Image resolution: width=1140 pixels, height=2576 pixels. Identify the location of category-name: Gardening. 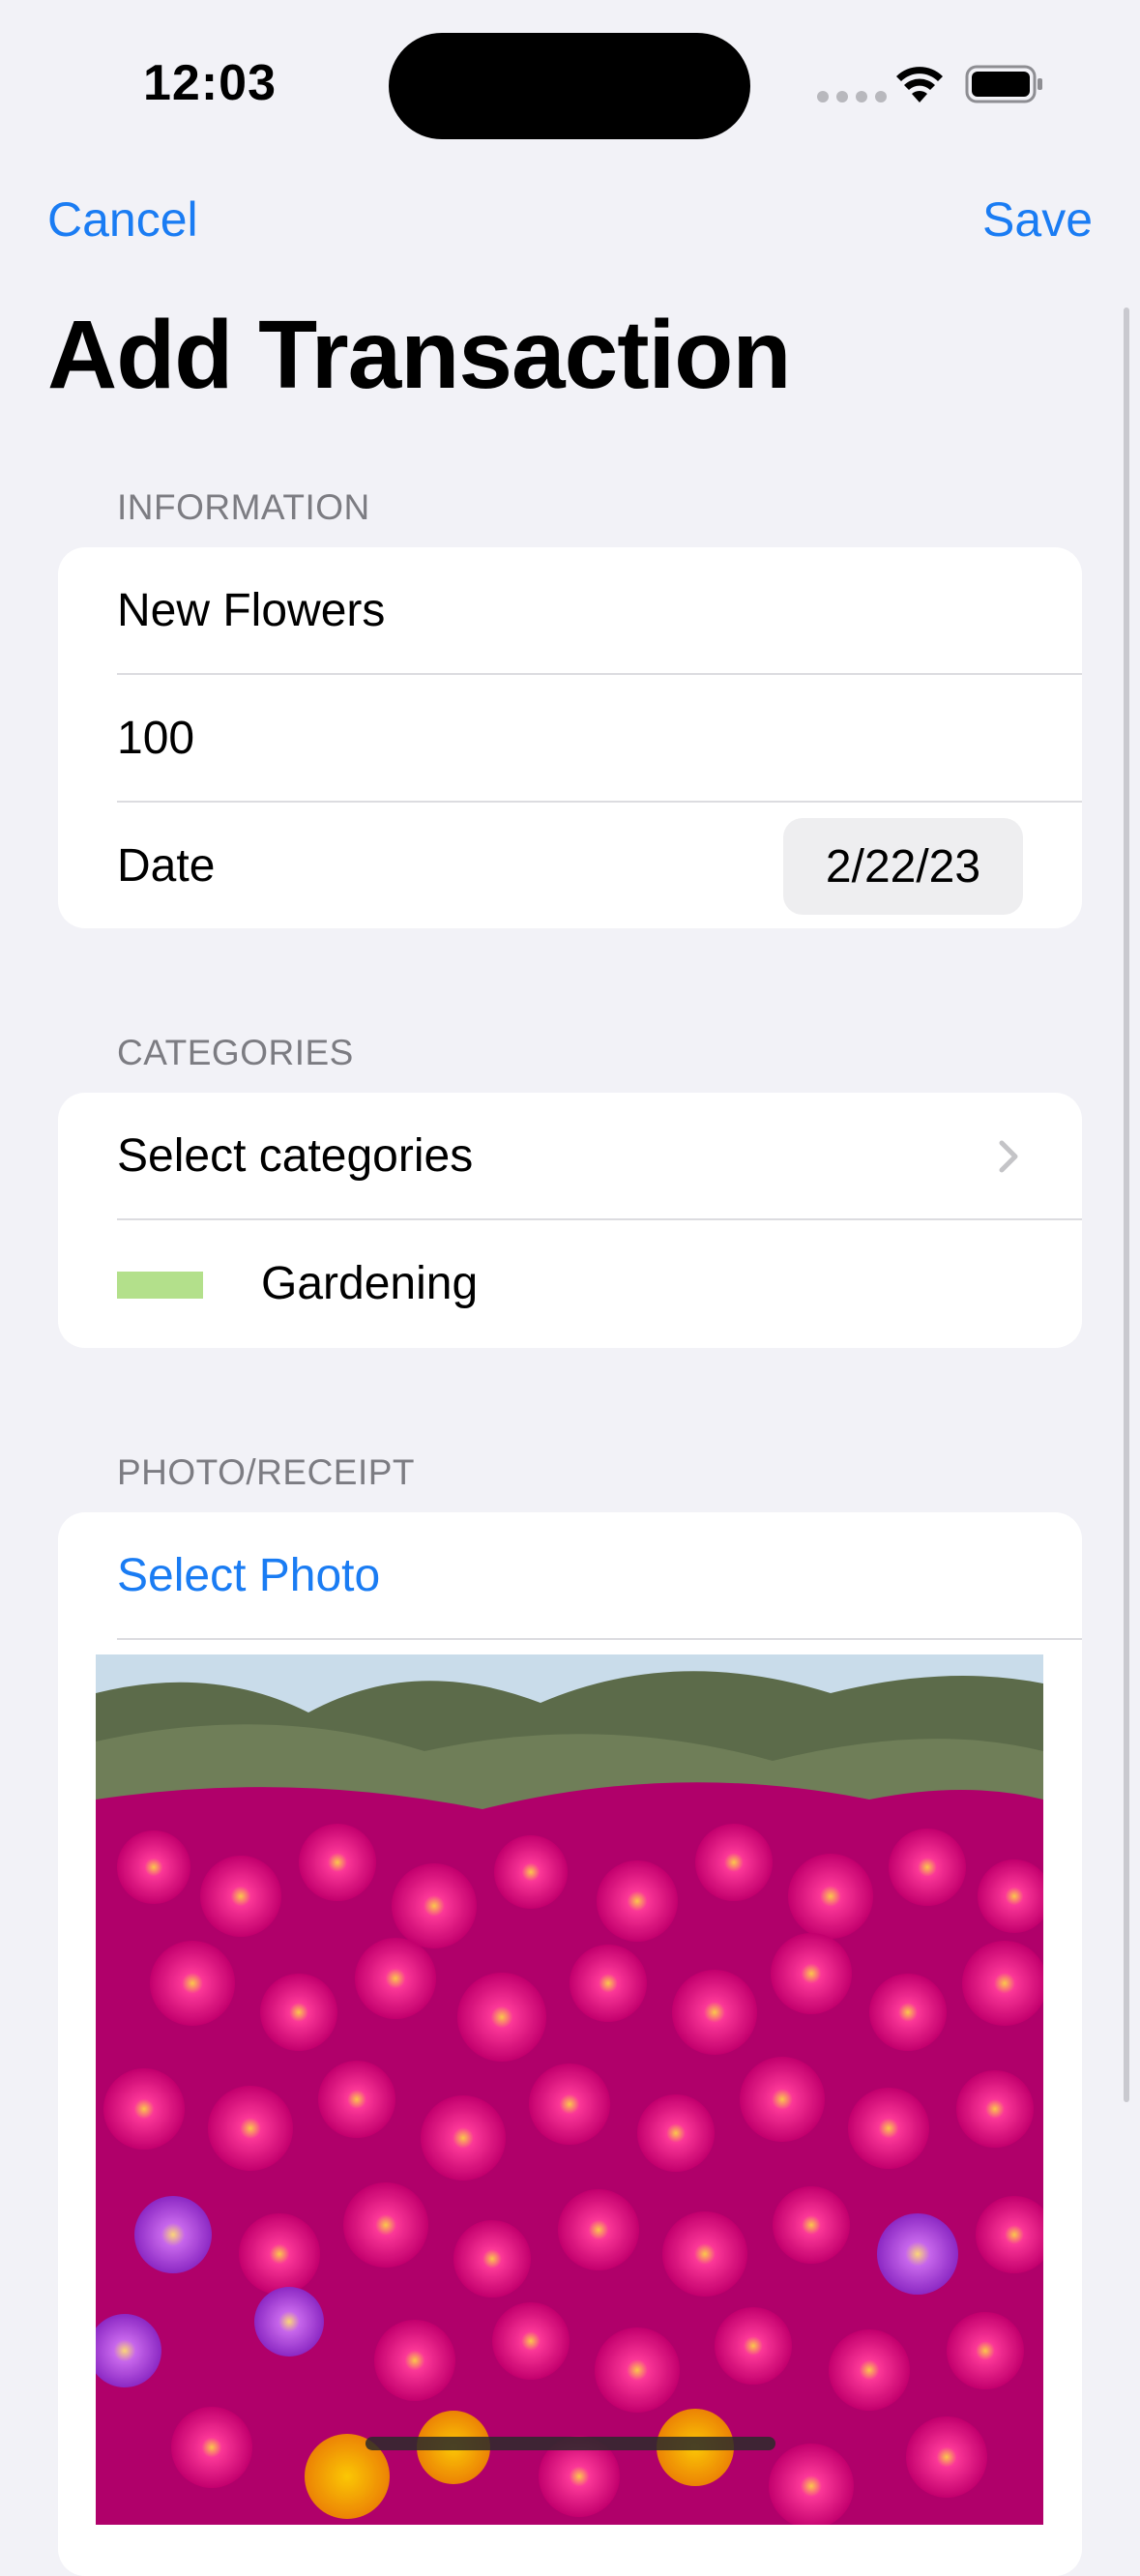
(370, 1283).